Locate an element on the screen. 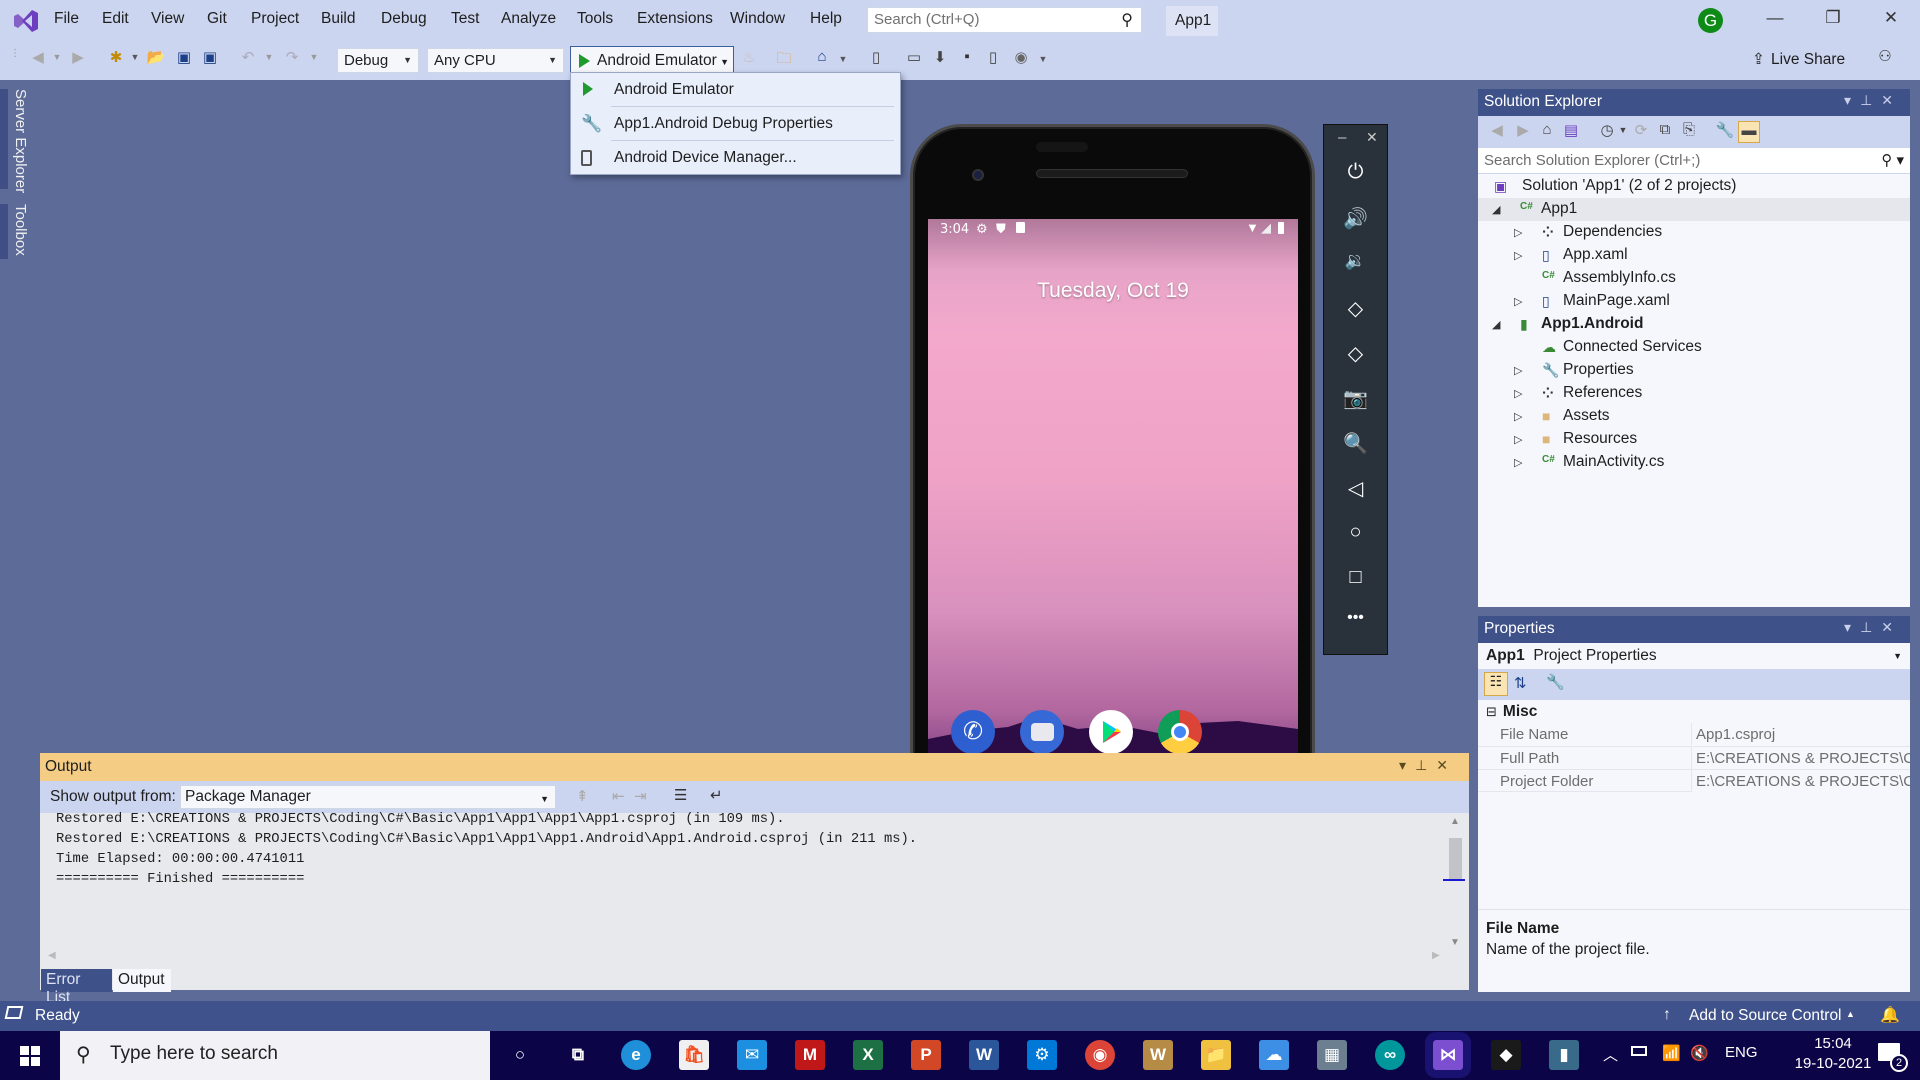 This screenshot has height=1080, width=1920. taskbar-app-chrome-icon: ◉ is located at coordinates (1100, 1055).